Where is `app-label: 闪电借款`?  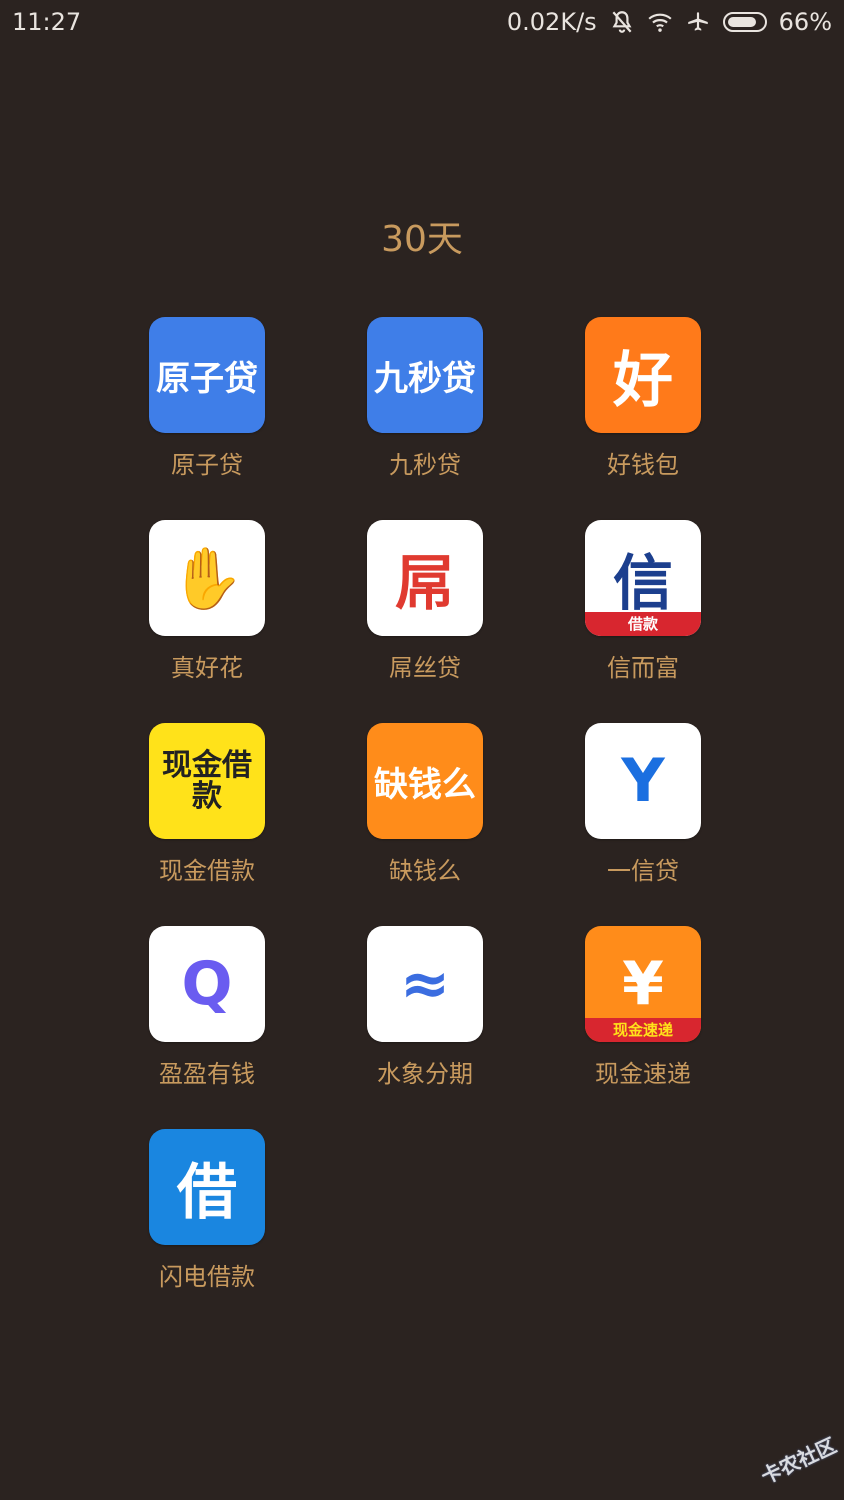
app-label: 闪电借款 is located at coordinates (207, 1277).